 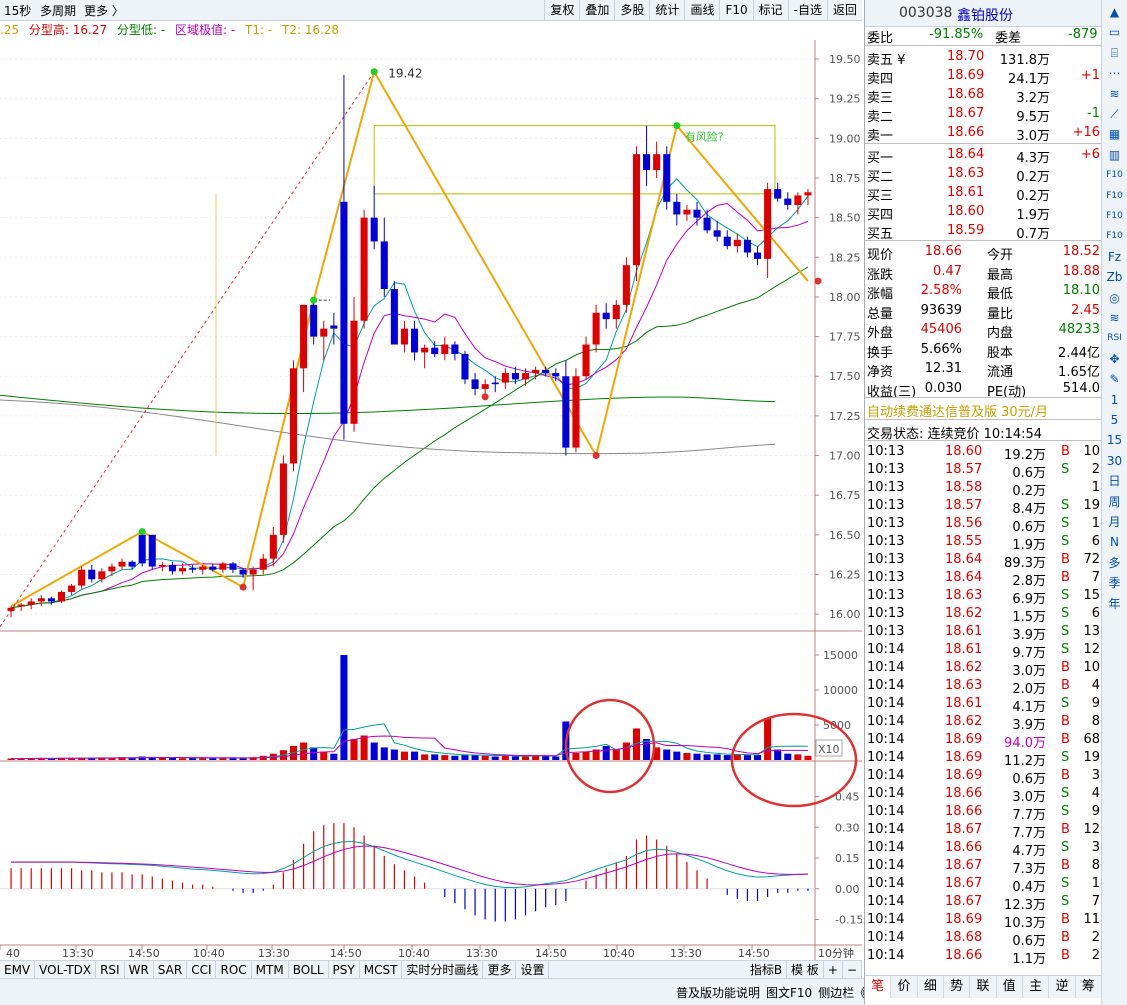 I want to click on side-tool-icon: RSI, so click(x=1114, y=338).